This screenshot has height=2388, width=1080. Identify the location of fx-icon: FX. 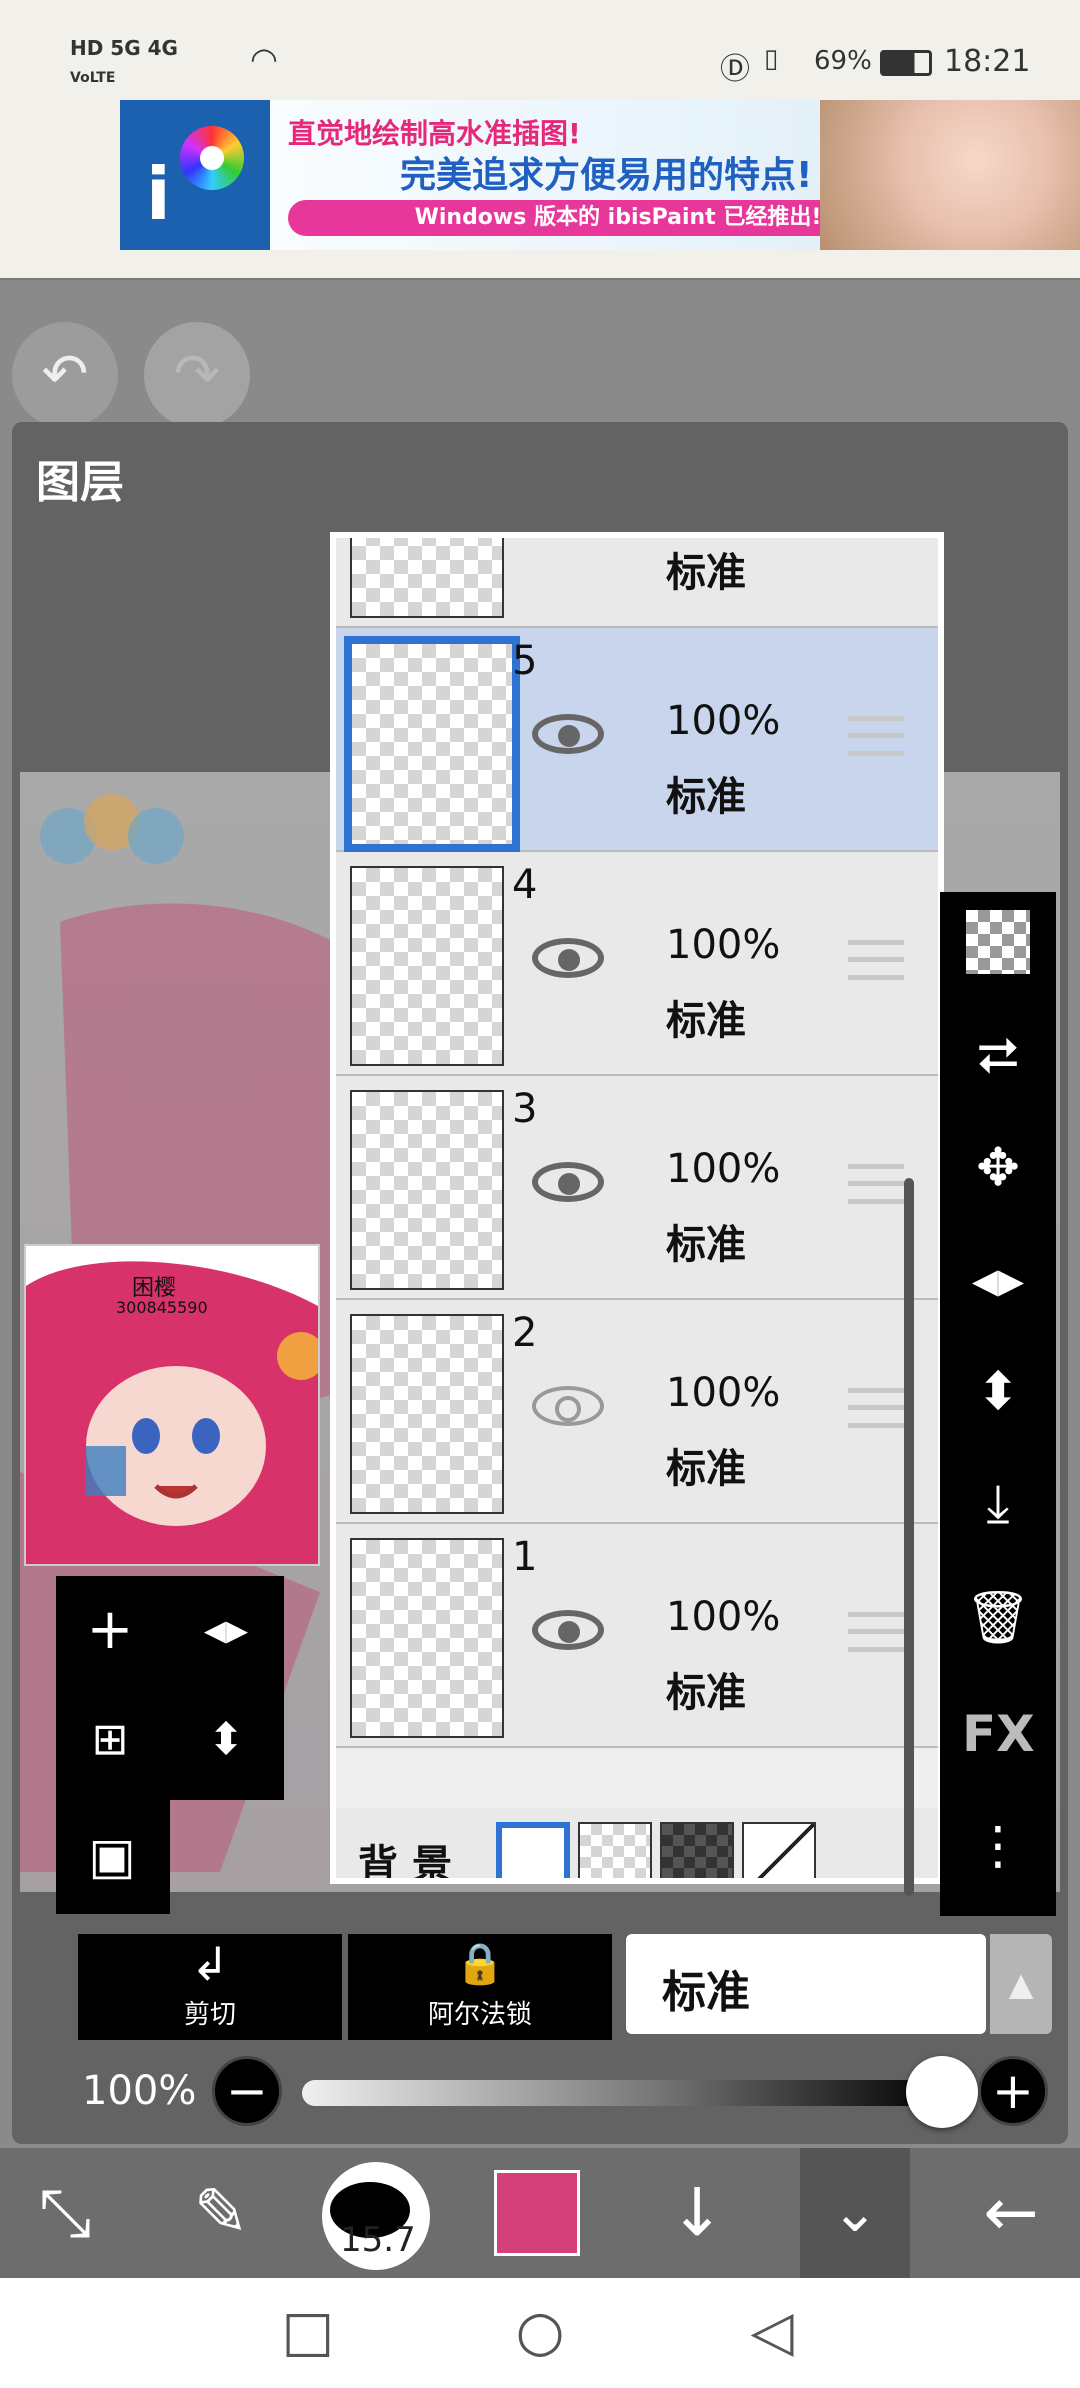
(998, 1734).